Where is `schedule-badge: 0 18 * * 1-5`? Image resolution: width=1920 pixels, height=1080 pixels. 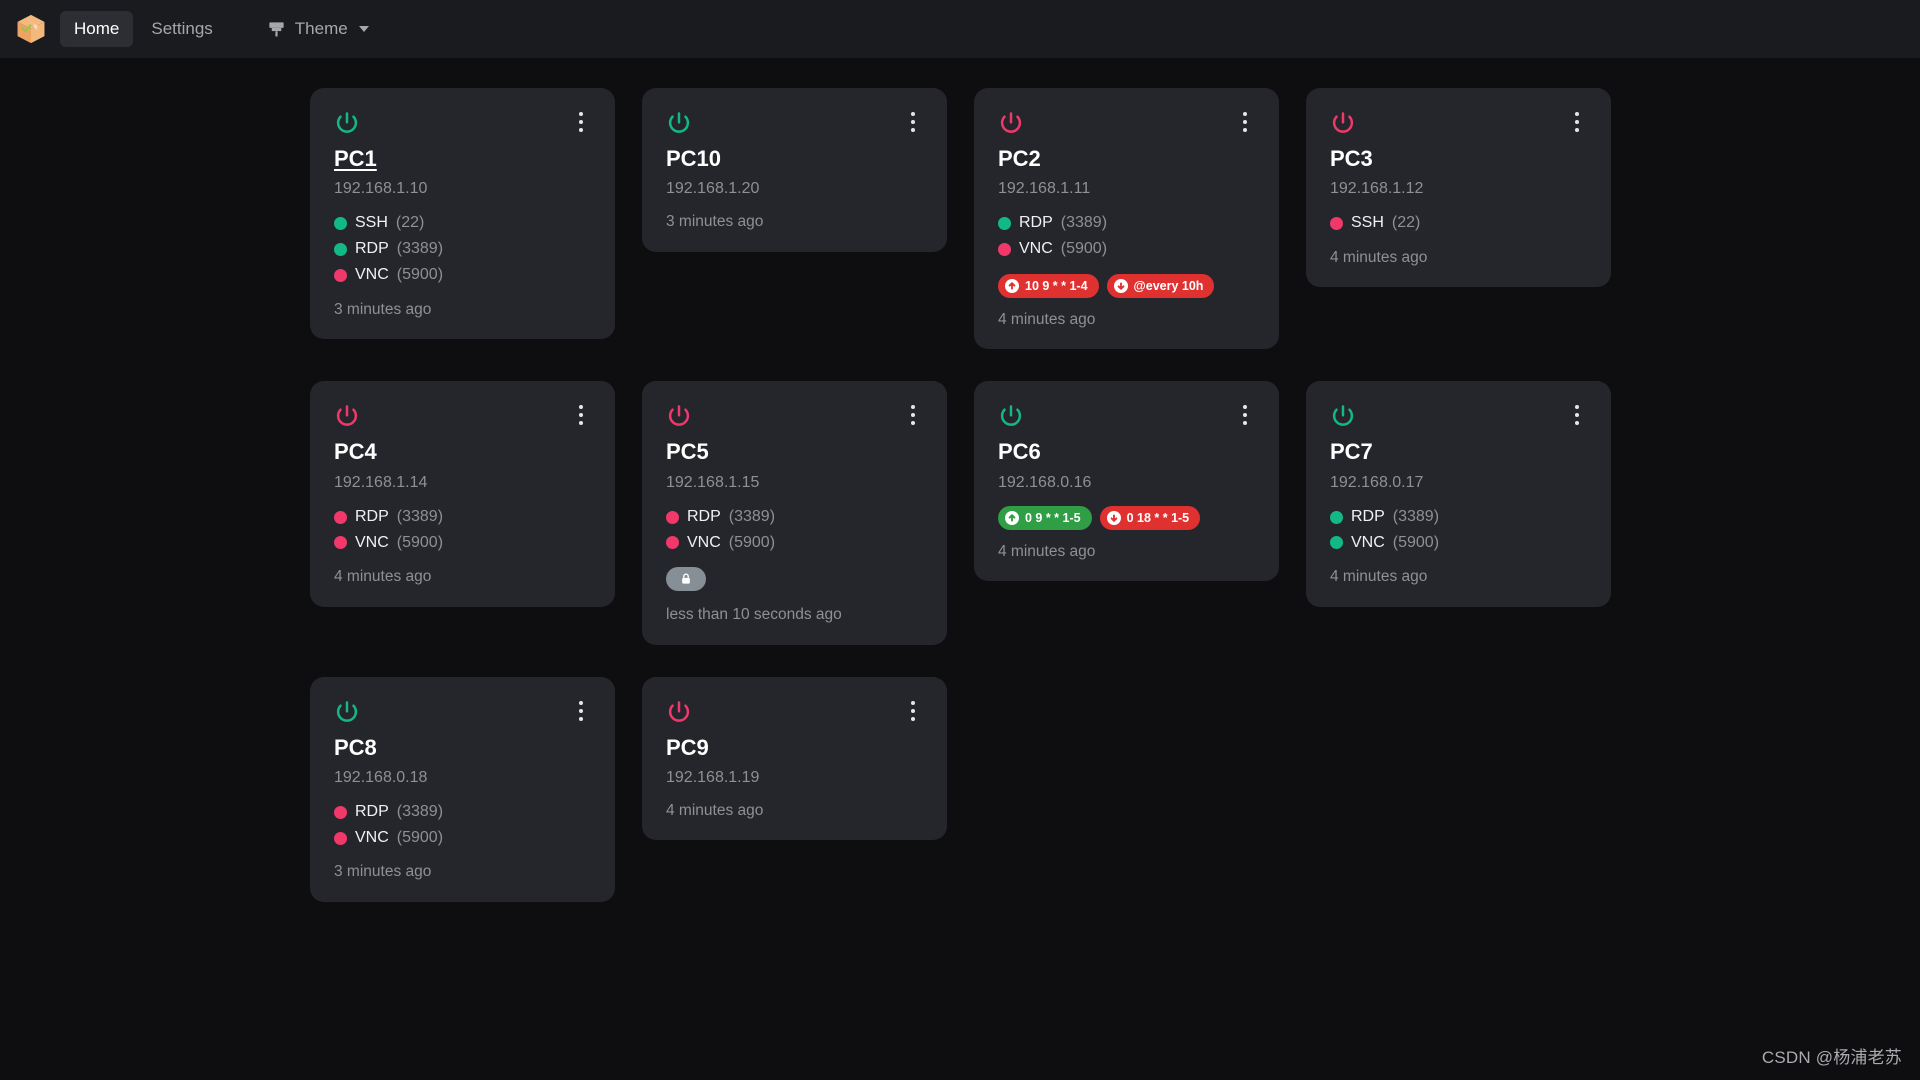 schedule-badge: 0 18 * * 1-5 is located at coordinates (1150, 518).